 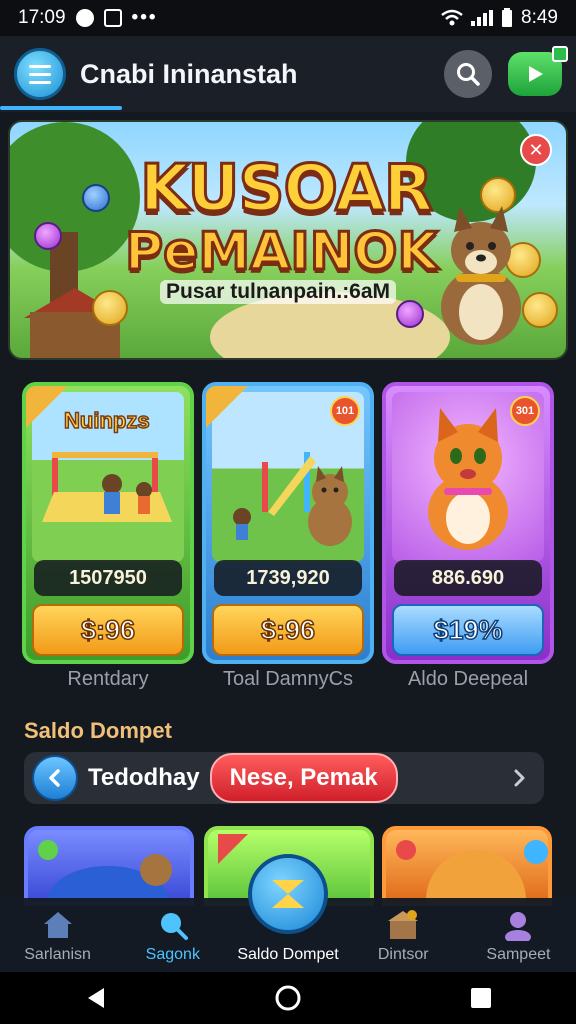 I want to click on nav-item-profile: Sampeet, so click(x=518, y=936).